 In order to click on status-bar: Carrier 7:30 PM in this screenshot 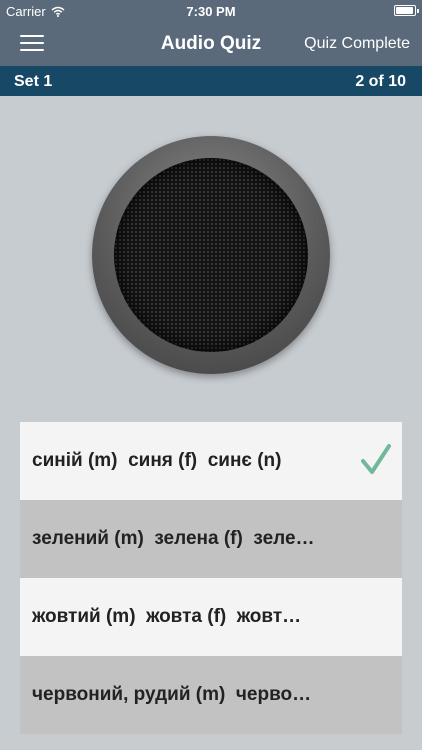, I will do `click(211, 11)`.